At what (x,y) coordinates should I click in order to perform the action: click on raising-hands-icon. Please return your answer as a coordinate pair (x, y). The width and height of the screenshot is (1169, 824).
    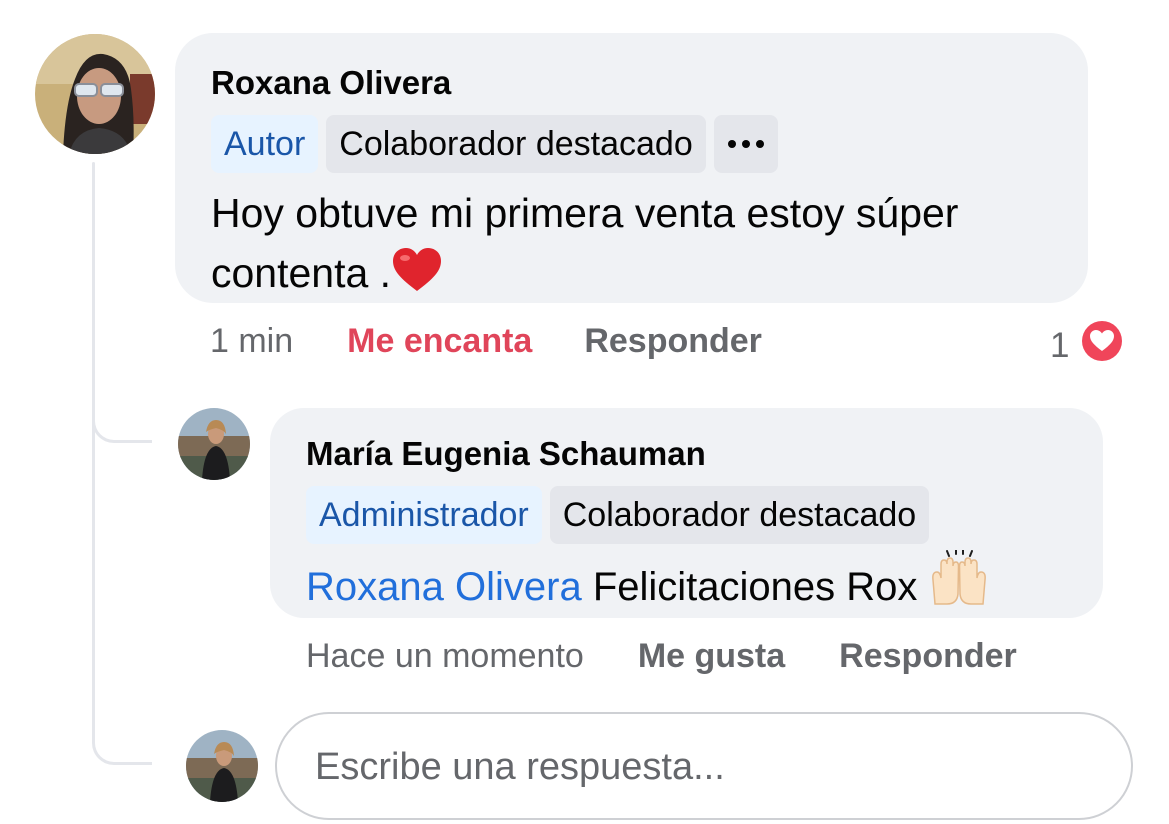
    Looking at the image, I should click on (959, 585).